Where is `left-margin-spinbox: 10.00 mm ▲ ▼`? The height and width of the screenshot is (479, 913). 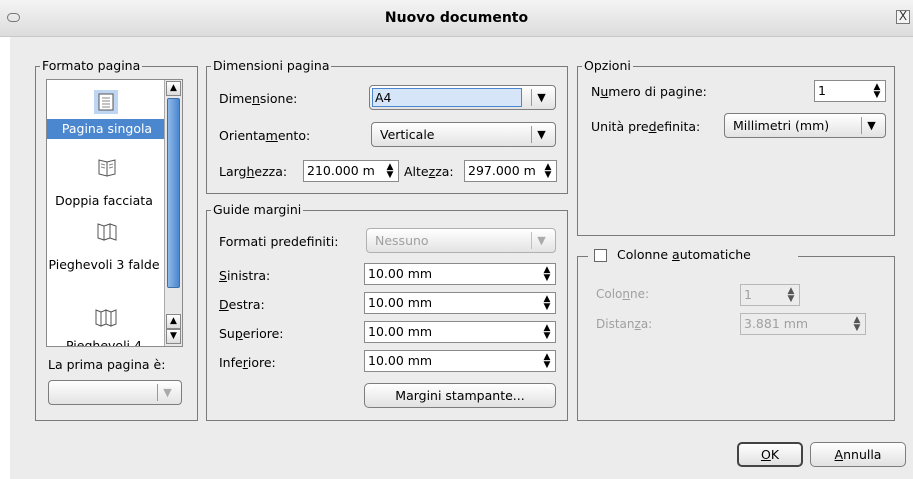 left-margin-spinbox: 10.00 mm ▲ ▼ is located at coordinates (460, 274).